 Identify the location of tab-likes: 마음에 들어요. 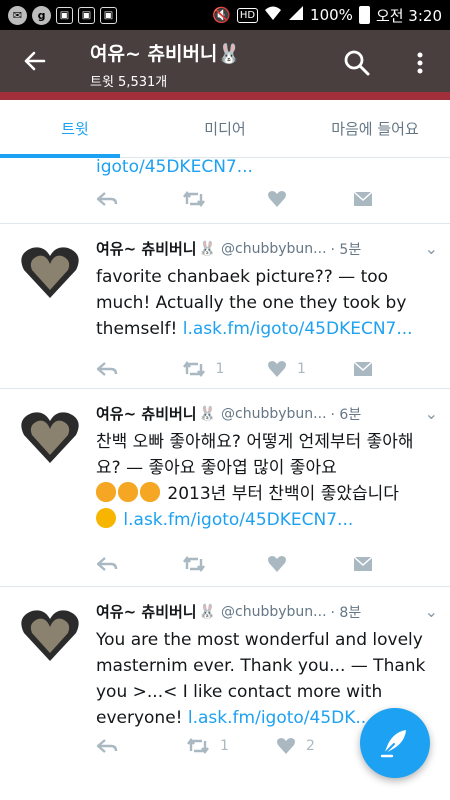
(375, 128).